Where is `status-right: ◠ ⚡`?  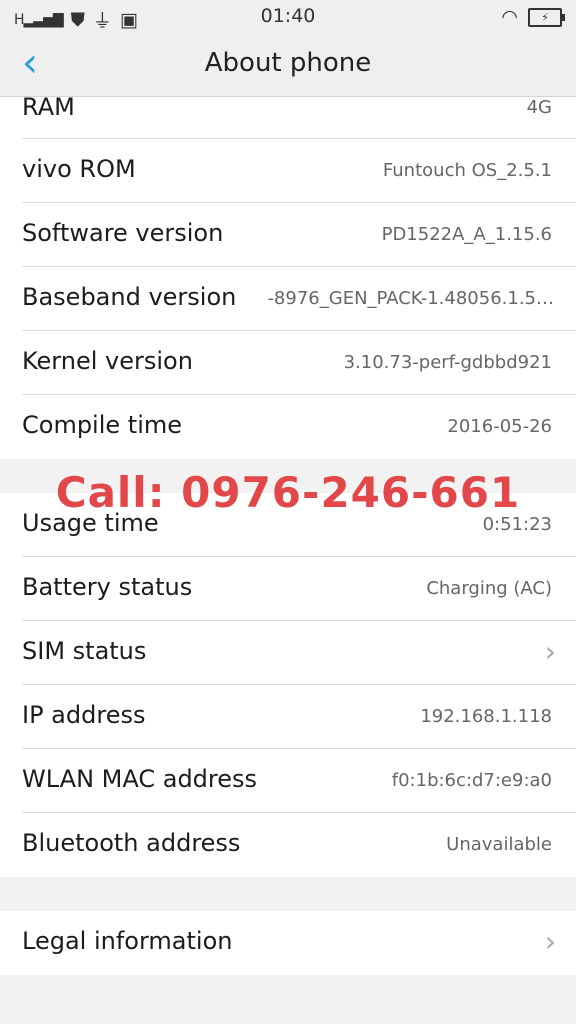 status-right: ◠ ⚡ is located at coordinates (533, 17).